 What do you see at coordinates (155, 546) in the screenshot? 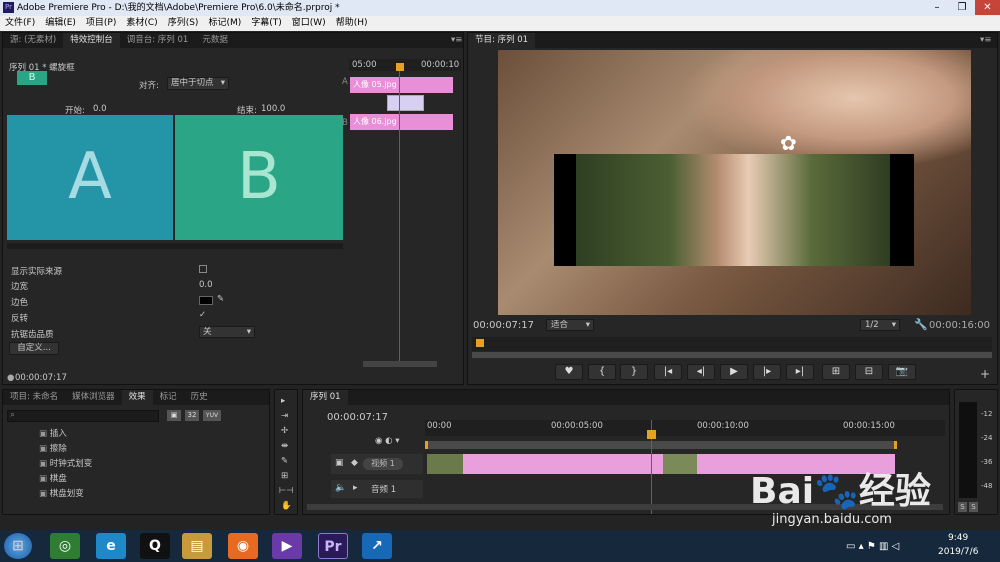
I see `taskbar-app-qq: Q` at bounding box center [155, 546].